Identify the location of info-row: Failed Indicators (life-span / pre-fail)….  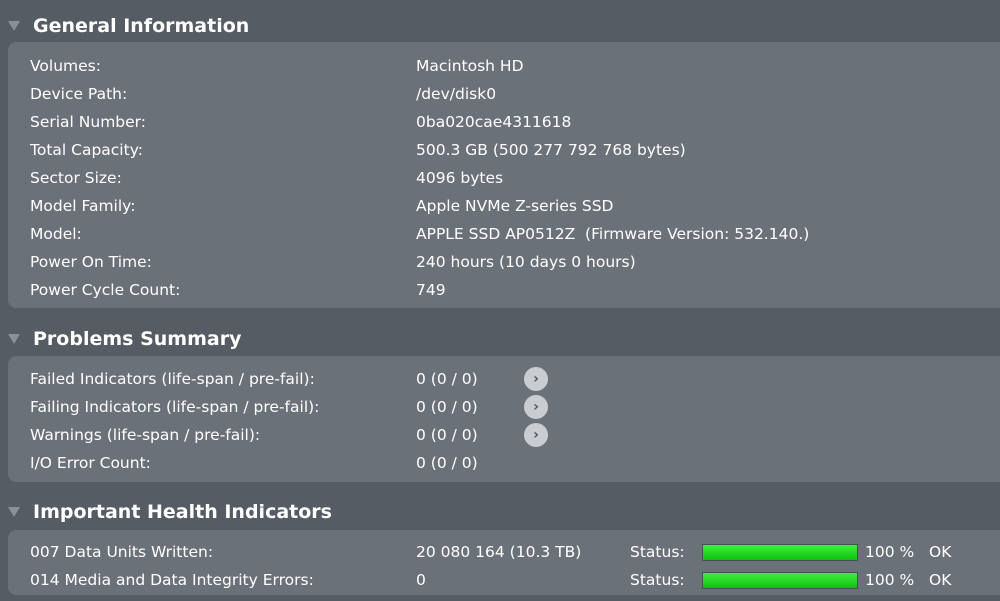
(515, 379).